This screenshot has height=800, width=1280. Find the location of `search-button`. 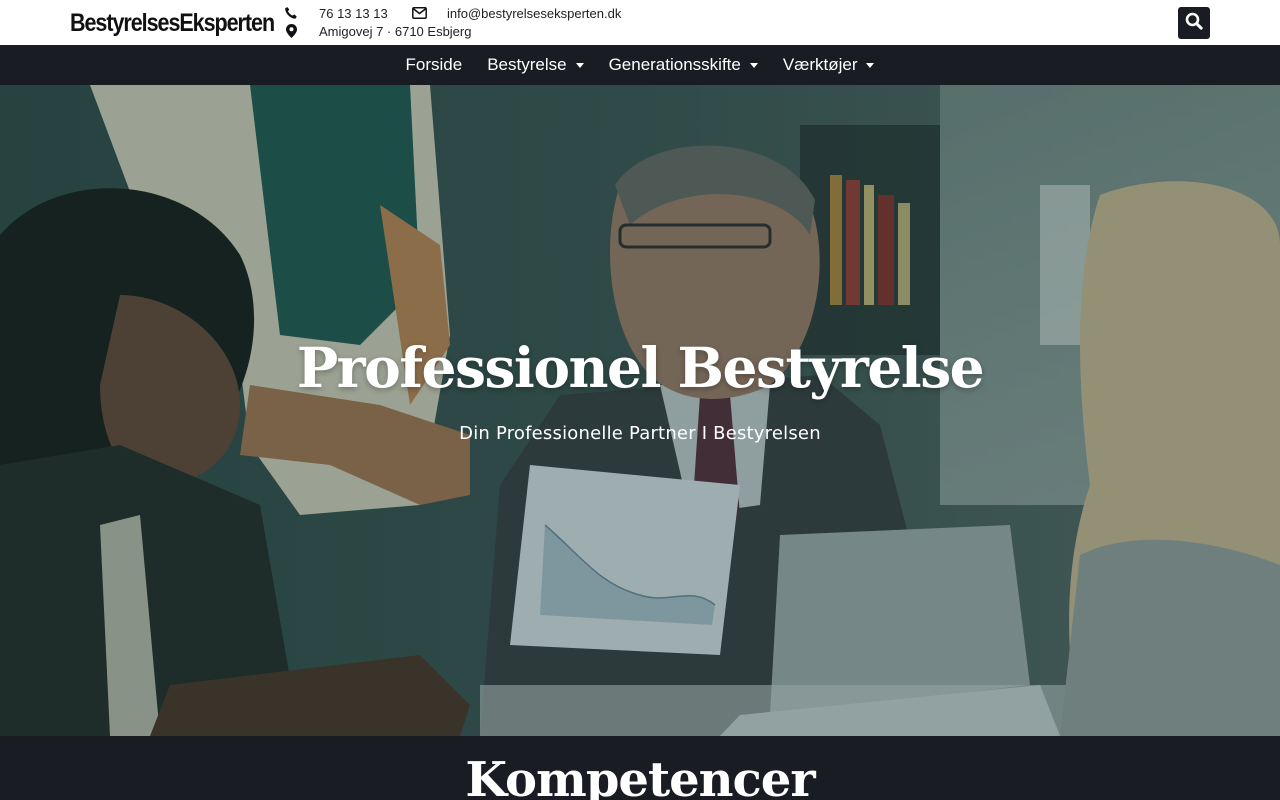

search-button is located at coordinates (1194, 23).